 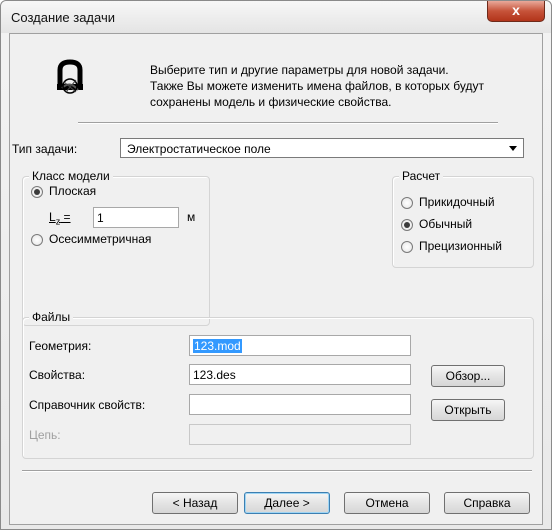 What do you see at coordinates (87, 405) in the screenshot?
I see `reference-label: Справочник свойств:` at bounding box center [87, 405].